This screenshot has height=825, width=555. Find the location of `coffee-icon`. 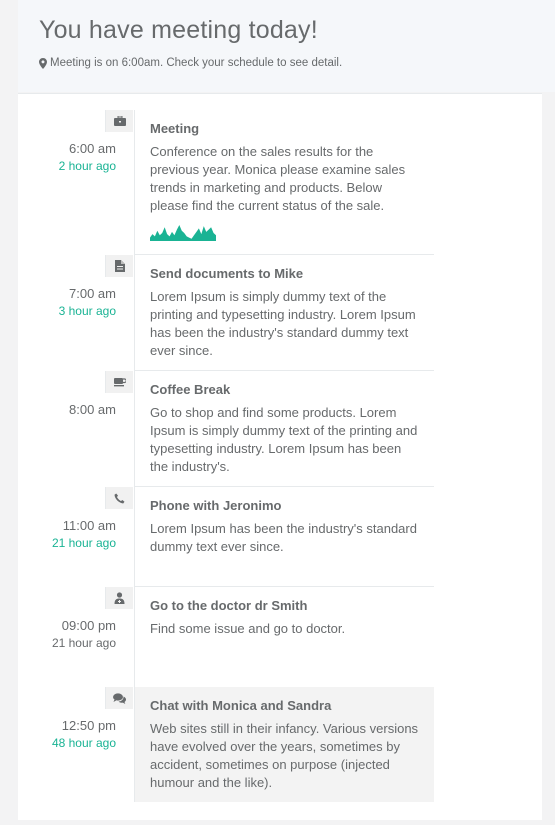

coffee-icon is located at coordinates (119, 382).